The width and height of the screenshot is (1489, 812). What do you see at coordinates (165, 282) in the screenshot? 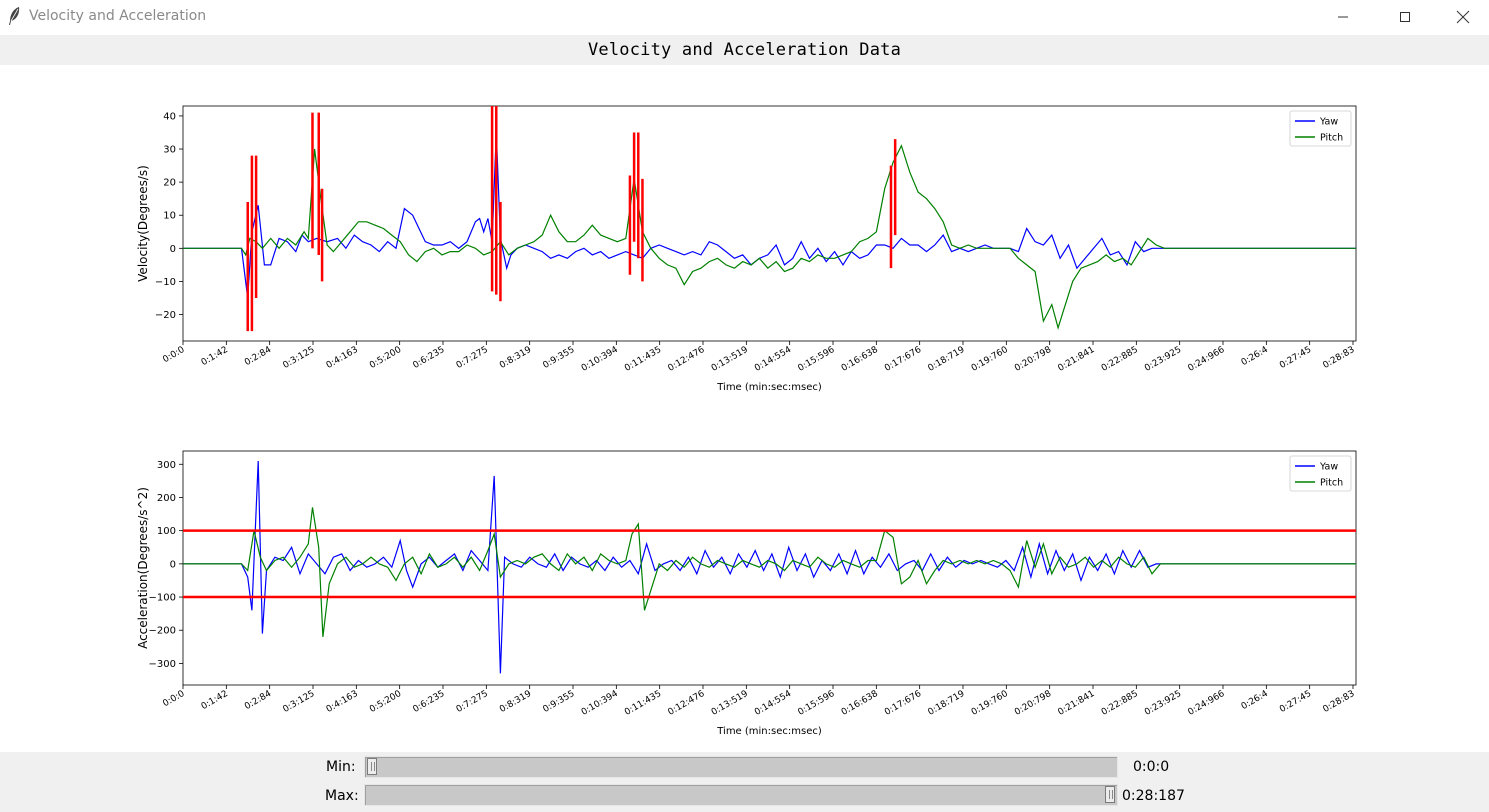
I see `y-tick-label: −10` at bounding box center [165, 282].